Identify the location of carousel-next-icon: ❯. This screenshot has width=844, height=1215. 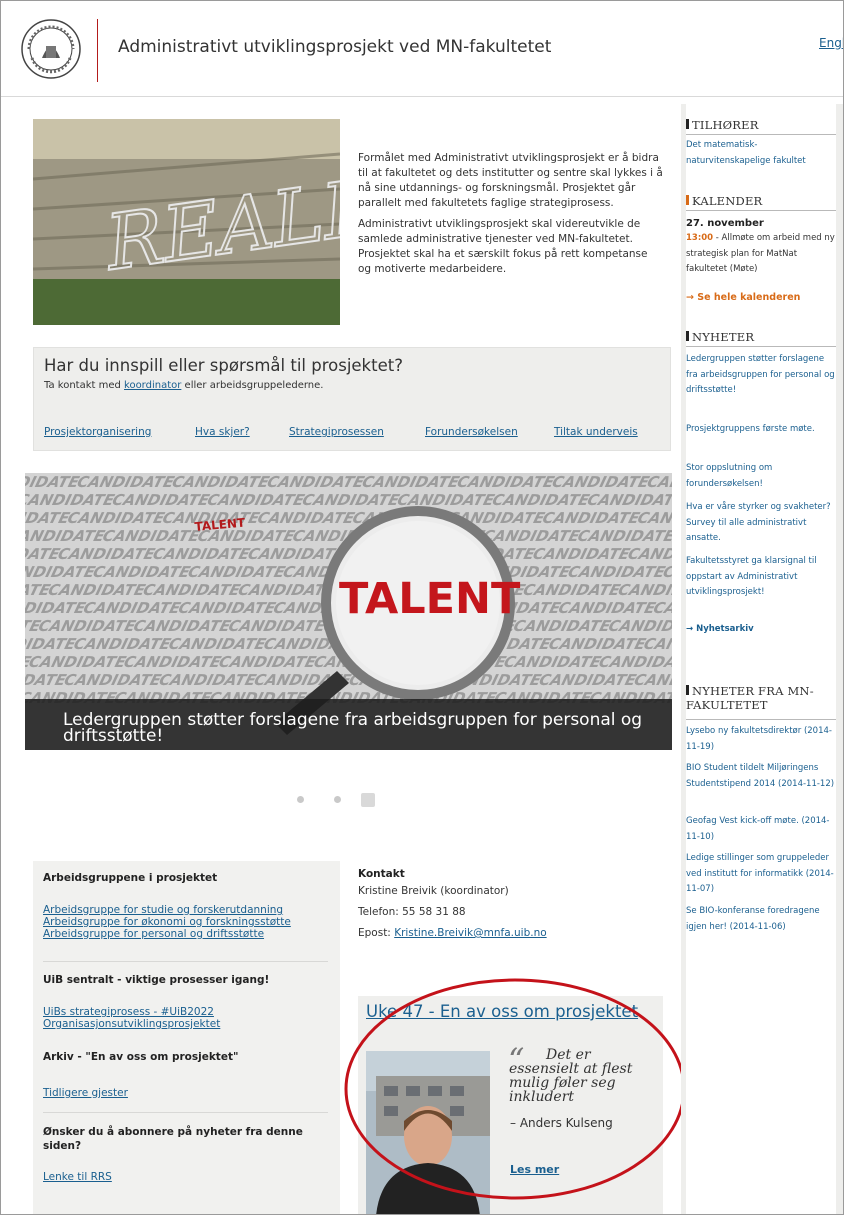
(660, 763).